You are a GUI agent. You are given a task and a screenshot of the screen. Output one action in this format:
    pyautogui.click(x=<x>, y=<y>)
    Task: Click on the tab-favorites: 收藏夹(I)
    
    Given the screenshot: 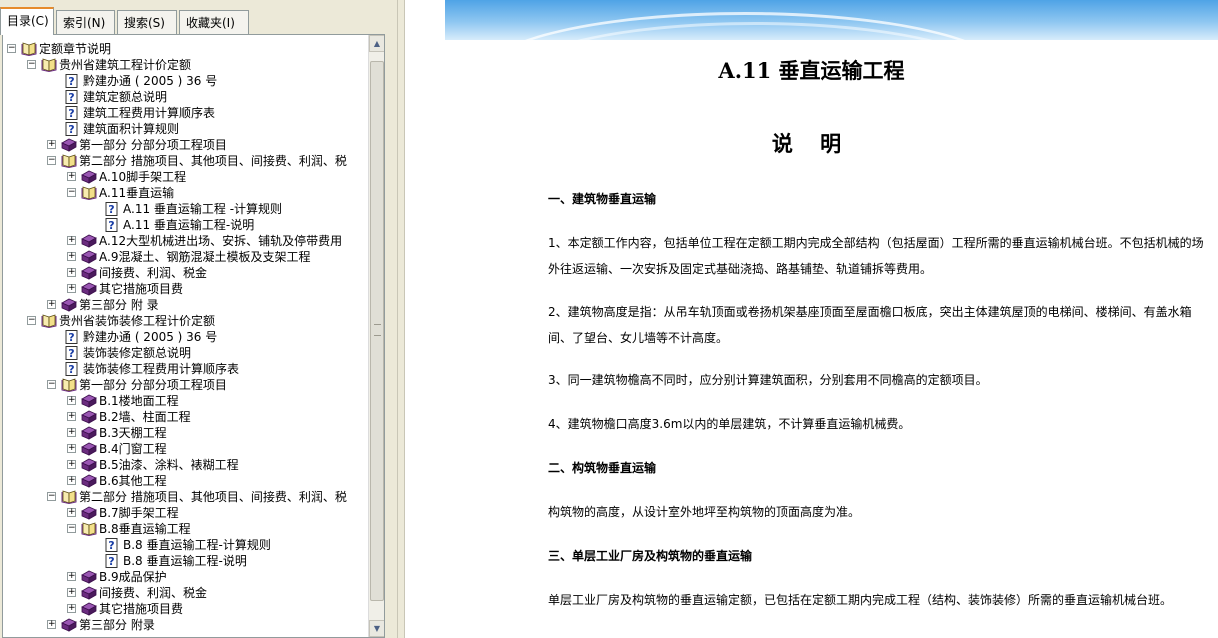 What is the action you would take?
    pyautogui.click(x=214, y=22)
    